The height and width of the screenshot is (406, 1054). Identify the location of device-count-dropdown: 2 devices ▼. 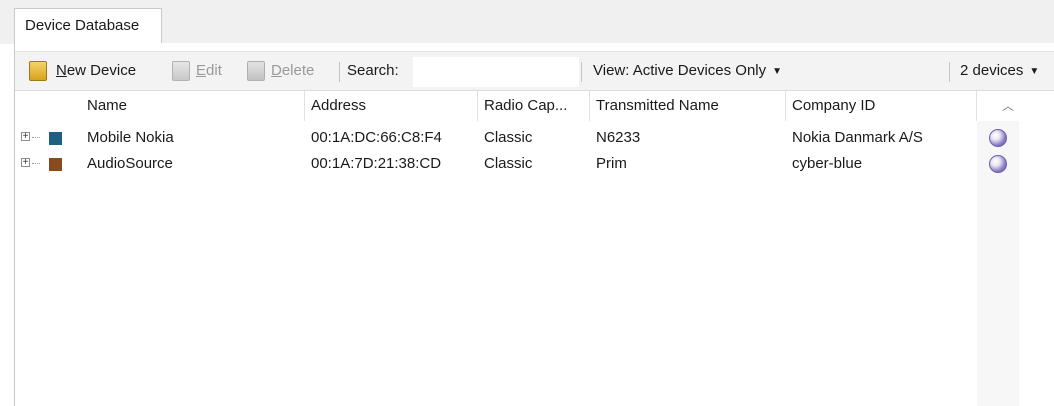
(999, 71).